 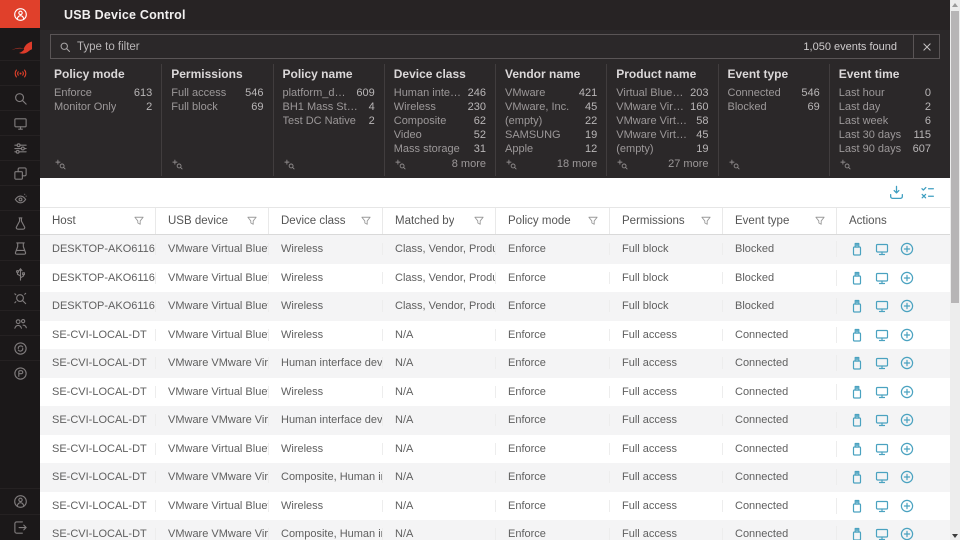 What do you see at coordinates (440, 121) in the screenshot?
I see `facet-option-composite: Composite 62` at bounding box center [440, 121].